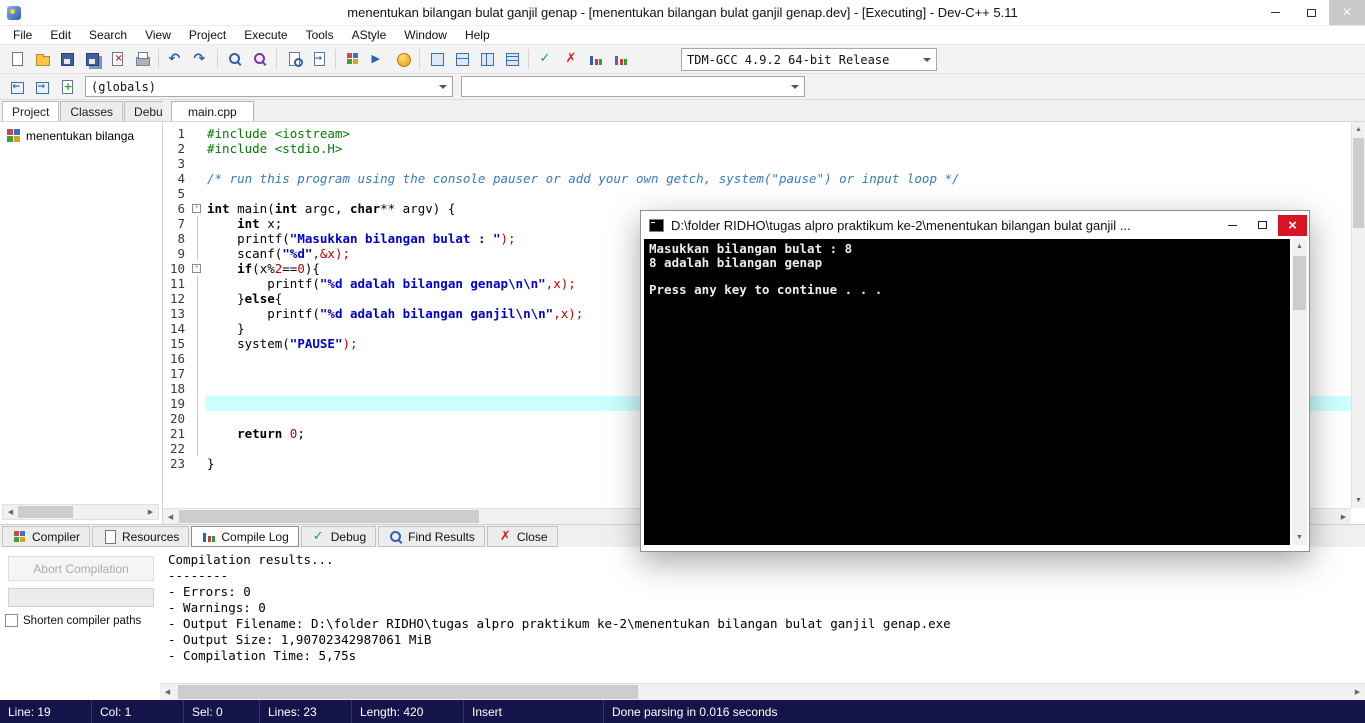  I want to click on save-all-button, so click(91, 59).